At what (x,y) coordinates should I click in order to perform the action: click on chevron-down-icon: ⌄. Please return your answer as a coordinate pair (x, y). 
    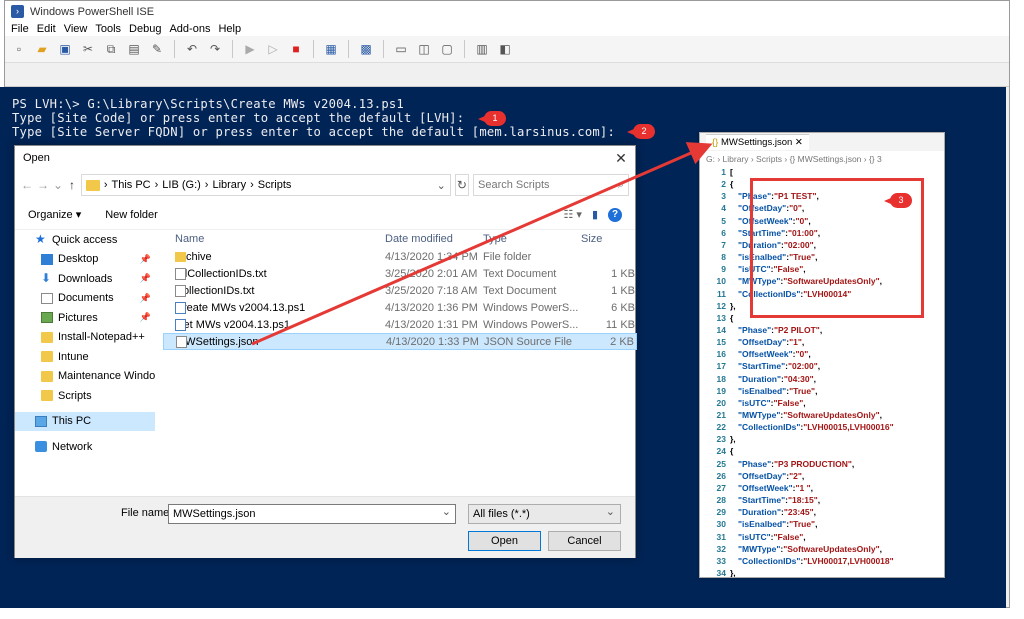
    Looking at the image, I should click on (58, 185).